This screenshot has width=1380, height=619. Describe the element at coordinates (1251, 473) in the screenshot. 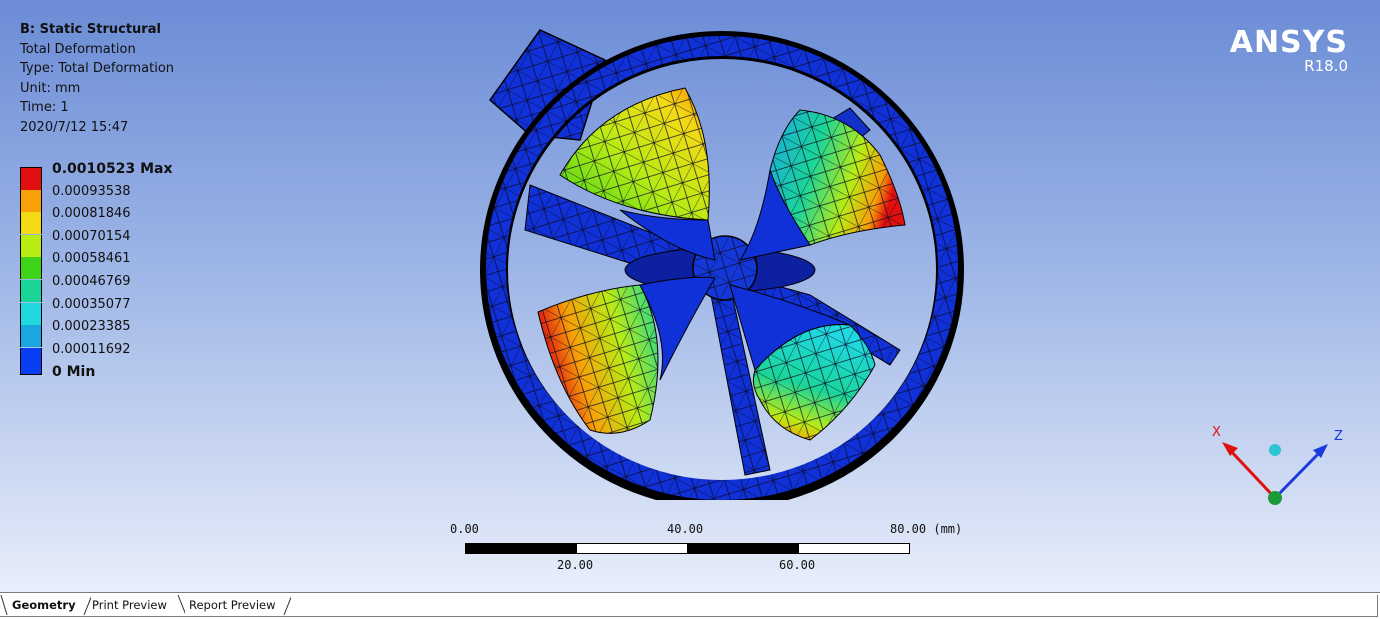

I see `x-axis-line` at that location.